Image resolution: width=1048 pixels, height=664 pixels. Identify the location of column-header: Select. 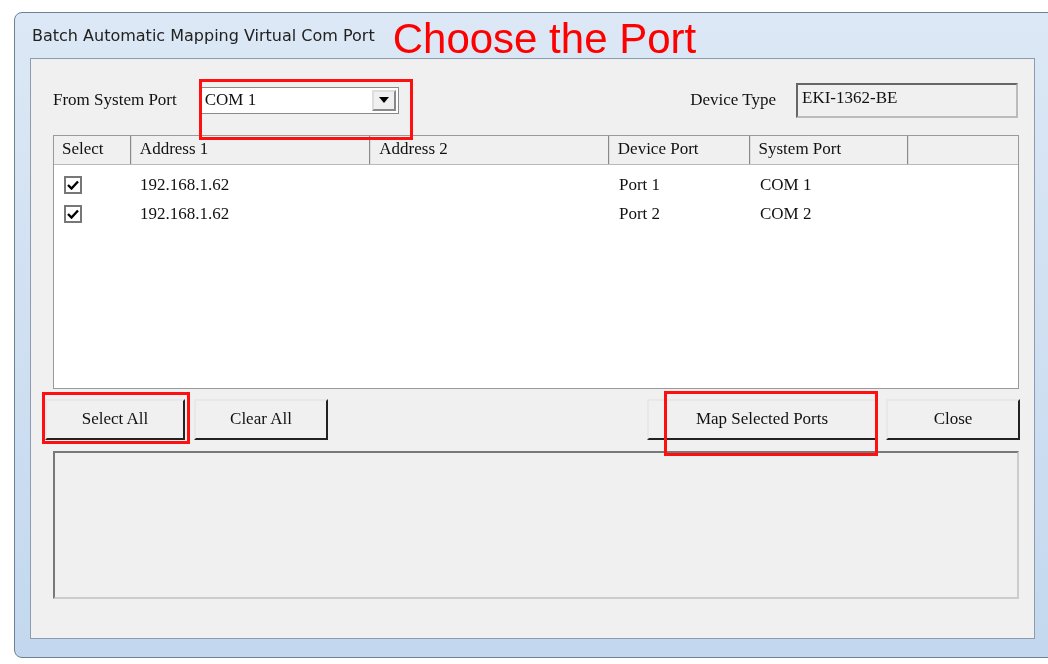
(93, 150).